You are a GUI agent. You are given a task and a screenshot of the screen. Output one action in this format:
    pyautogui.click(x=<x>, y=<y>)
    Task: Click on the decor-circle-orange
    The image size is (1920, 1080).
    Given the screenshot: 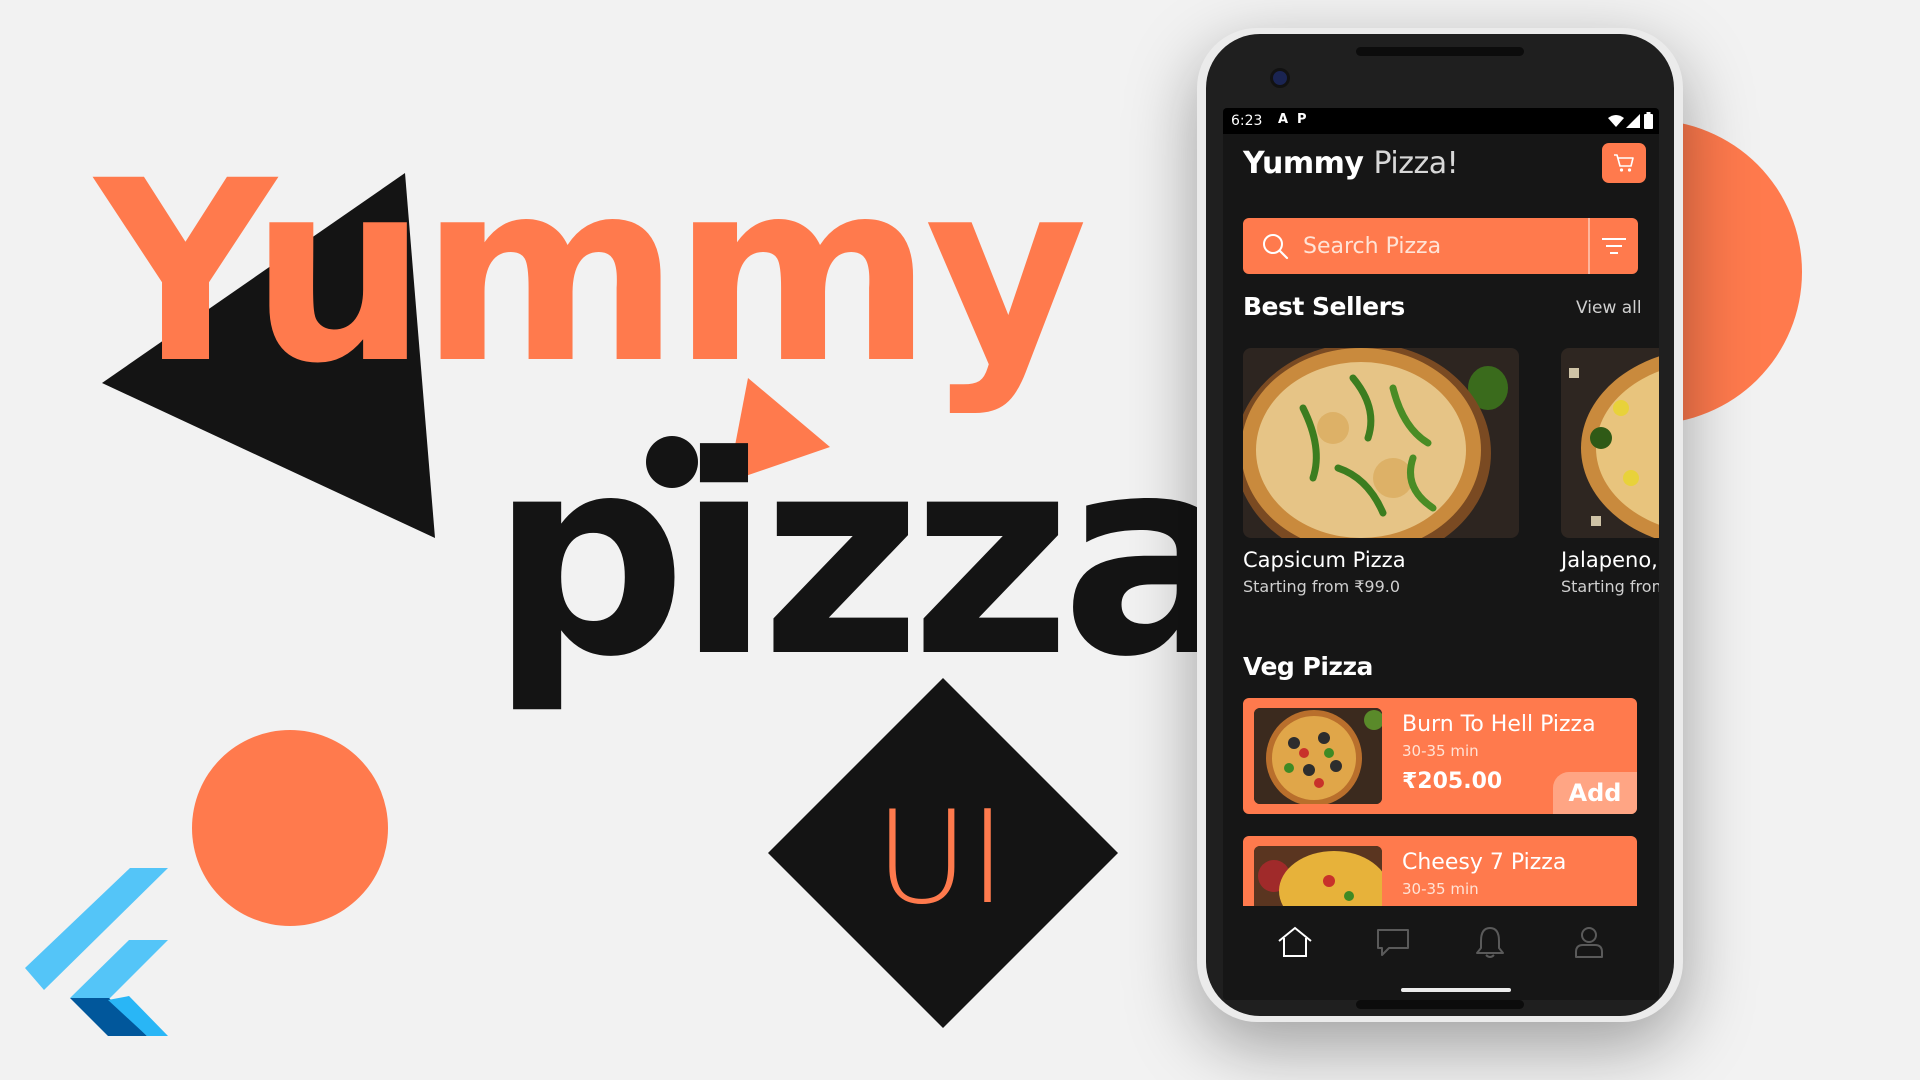 What is the action you would take?
    pyautogui.click(x=290, y=828)
    